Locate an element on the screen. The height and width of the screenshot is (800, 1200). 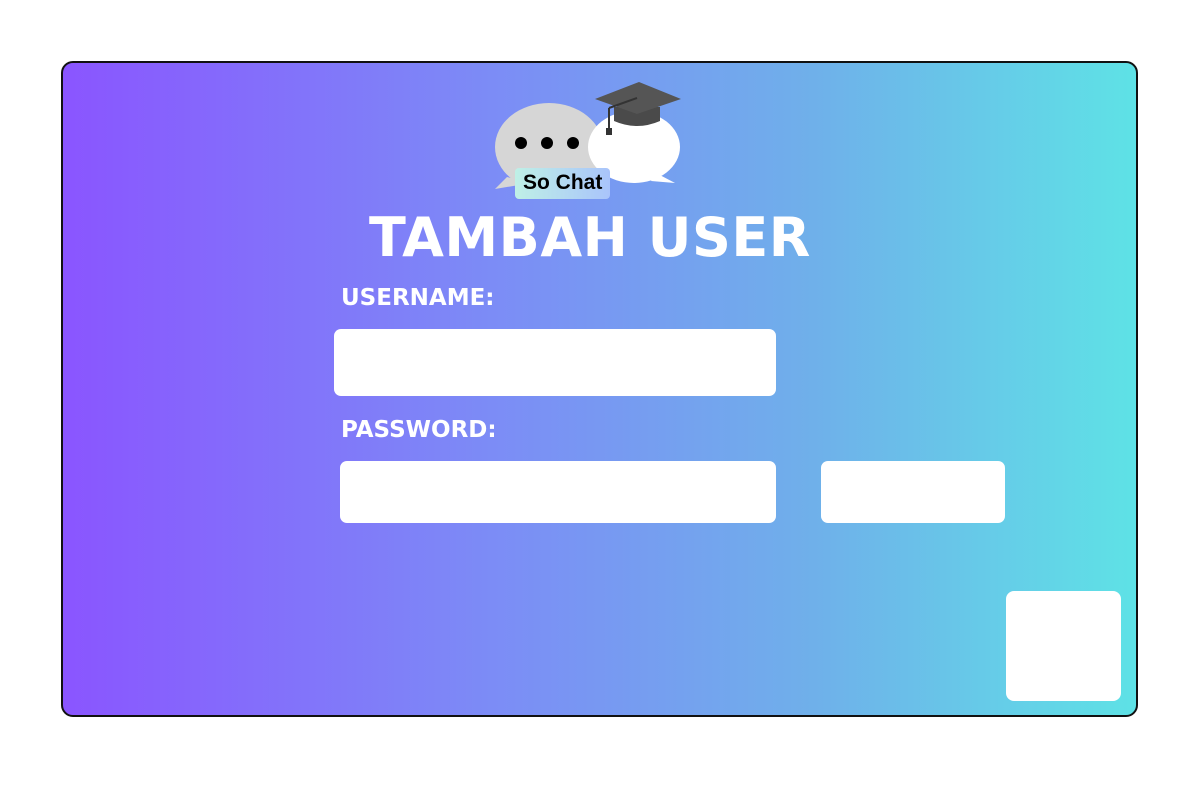
password-input is located at coordinates (558, 492).